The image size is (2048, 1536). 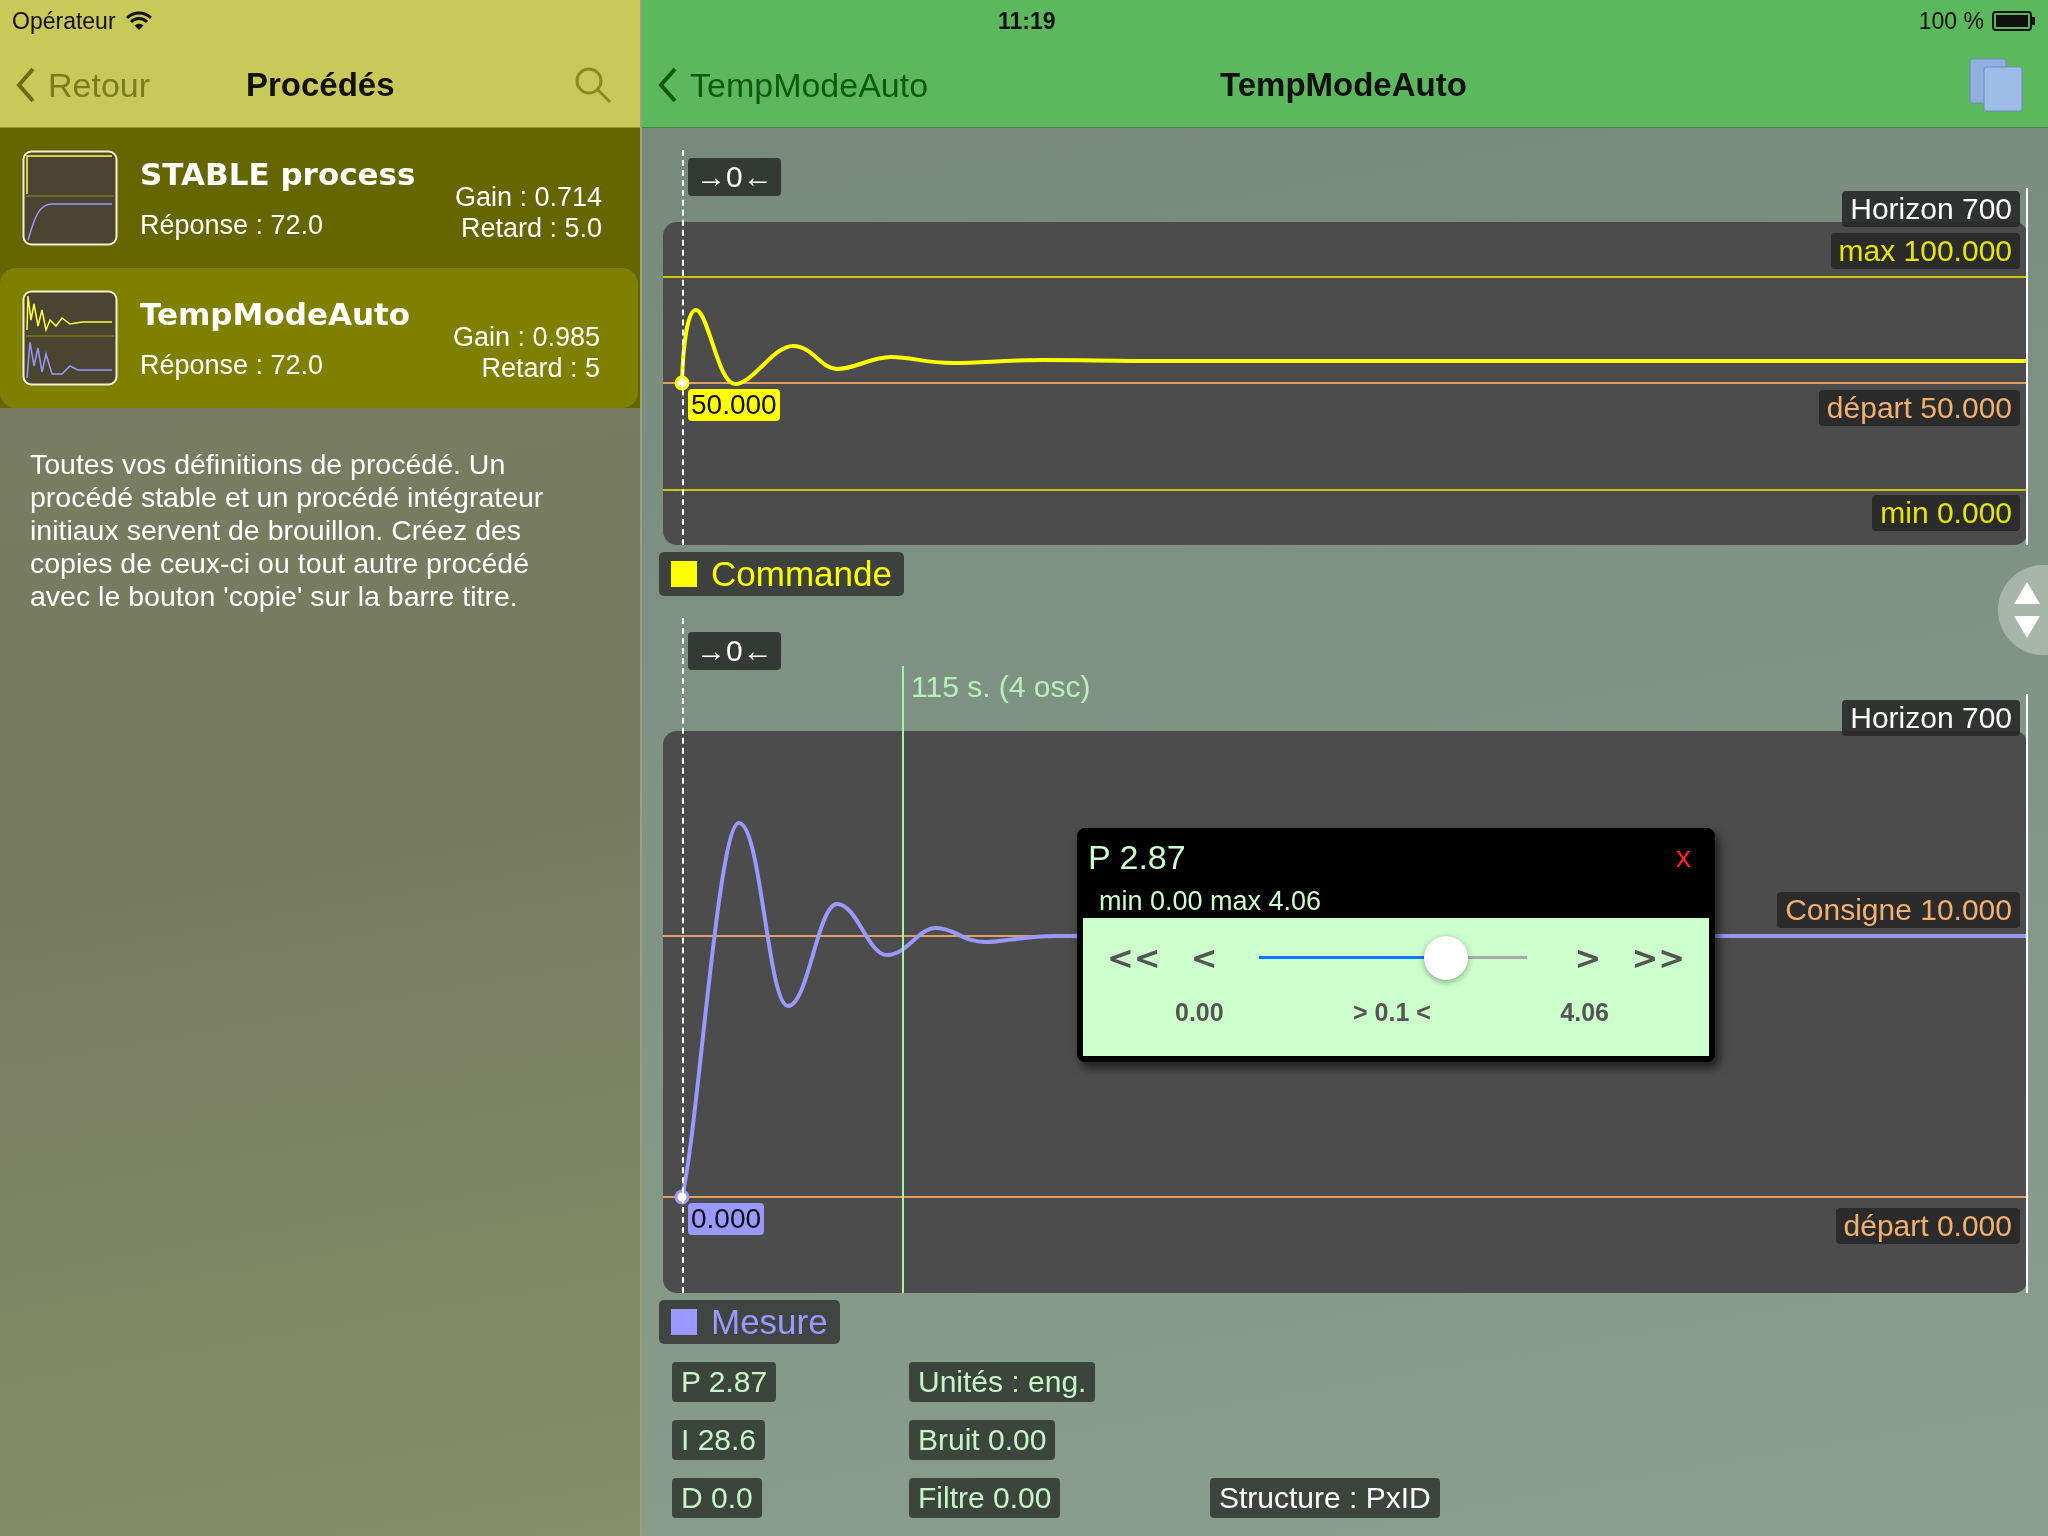 What do you see at coordinates (1210, 902) in the screenshot?
I see `range-text: min 0.00 max 4.06` at bounding box center [1210, 902].